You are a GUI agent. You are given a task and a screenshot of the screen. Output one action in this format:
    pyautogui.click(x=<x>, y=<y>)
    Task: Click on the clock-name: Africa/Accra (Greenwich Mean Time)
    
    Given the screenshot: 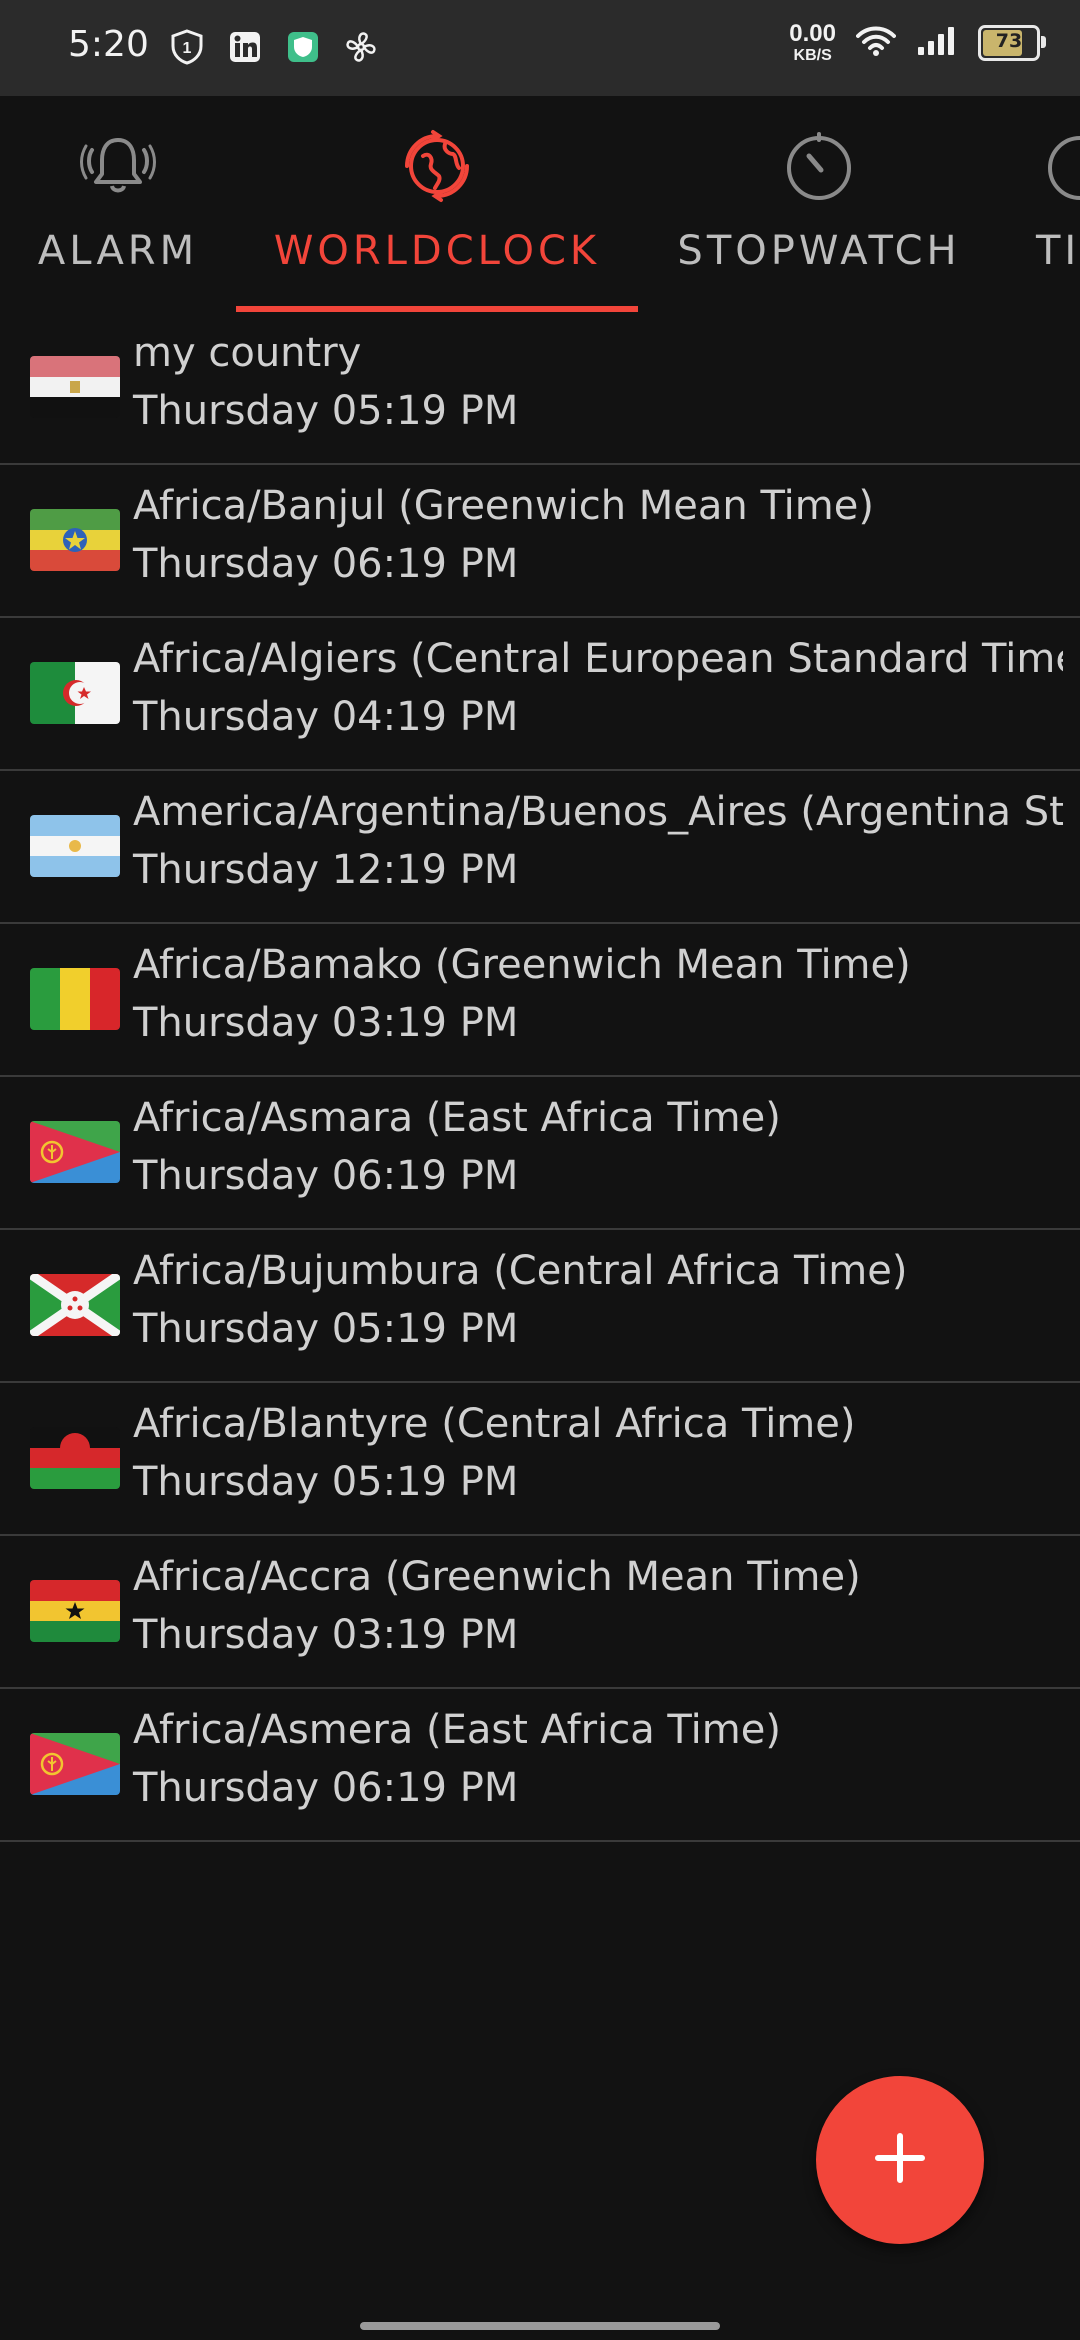 What is the action you would take?
    pyautogui.click(x=497, y=1577)
    